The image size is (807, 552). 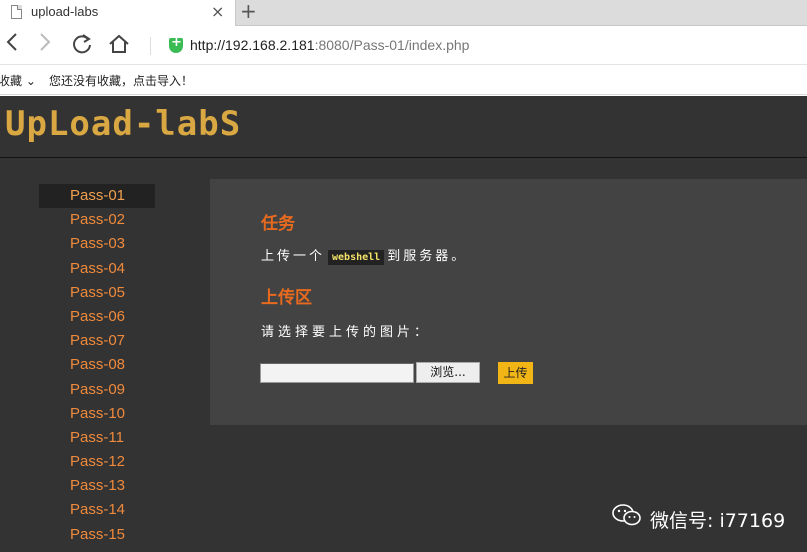 What do you see at coordinates (119, 46) in the screenshot?
I see `home-icon` at bounding box center [119, 46].